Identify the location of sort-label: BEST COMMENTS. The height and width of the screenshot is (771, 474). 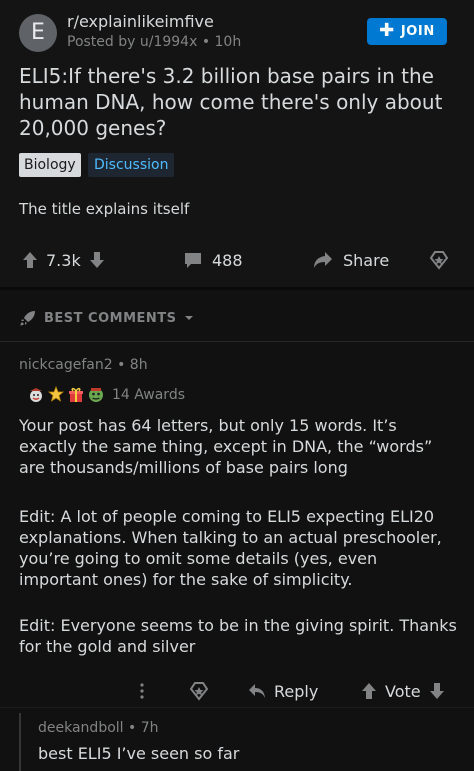
(110, 318).